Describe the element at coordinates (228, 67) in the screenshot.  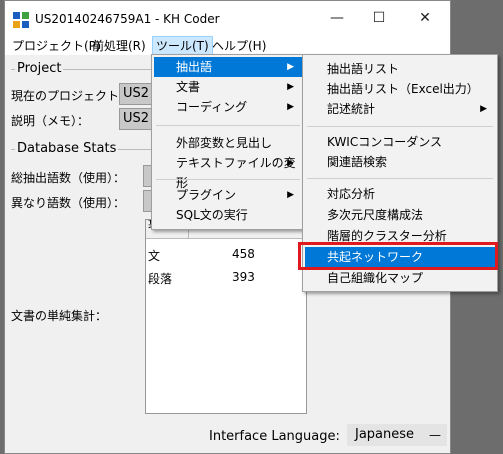
I see `menu-item-words: 抽出語 ▶` at that location.